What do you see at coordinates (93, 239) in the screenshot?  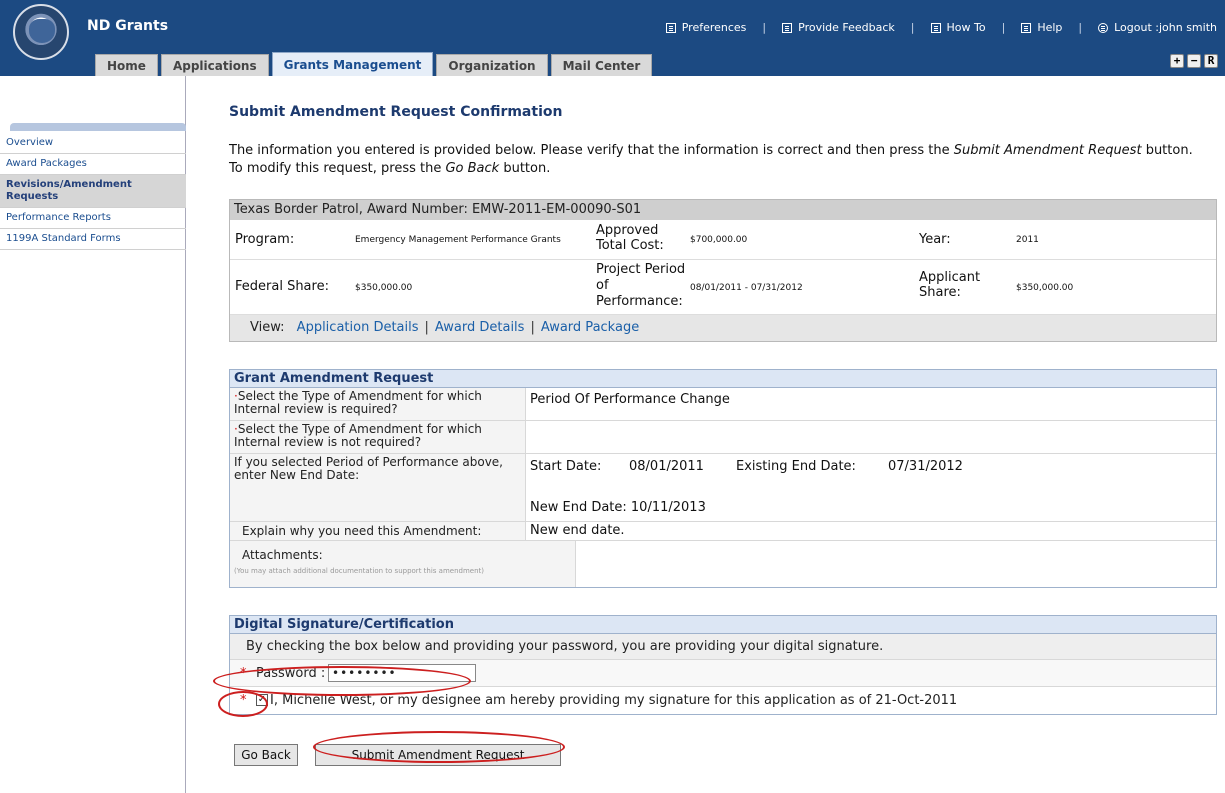 I see `sidebar-item-1199a-standard-forms: 1199A Standard Forms` at bounding box center [93, 239].